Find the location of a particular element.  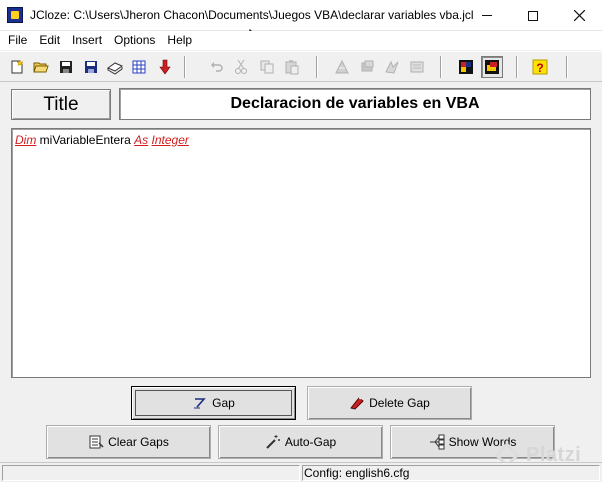

clear-gaps-button: Clear Gaps is located at coordinates (128, 442).